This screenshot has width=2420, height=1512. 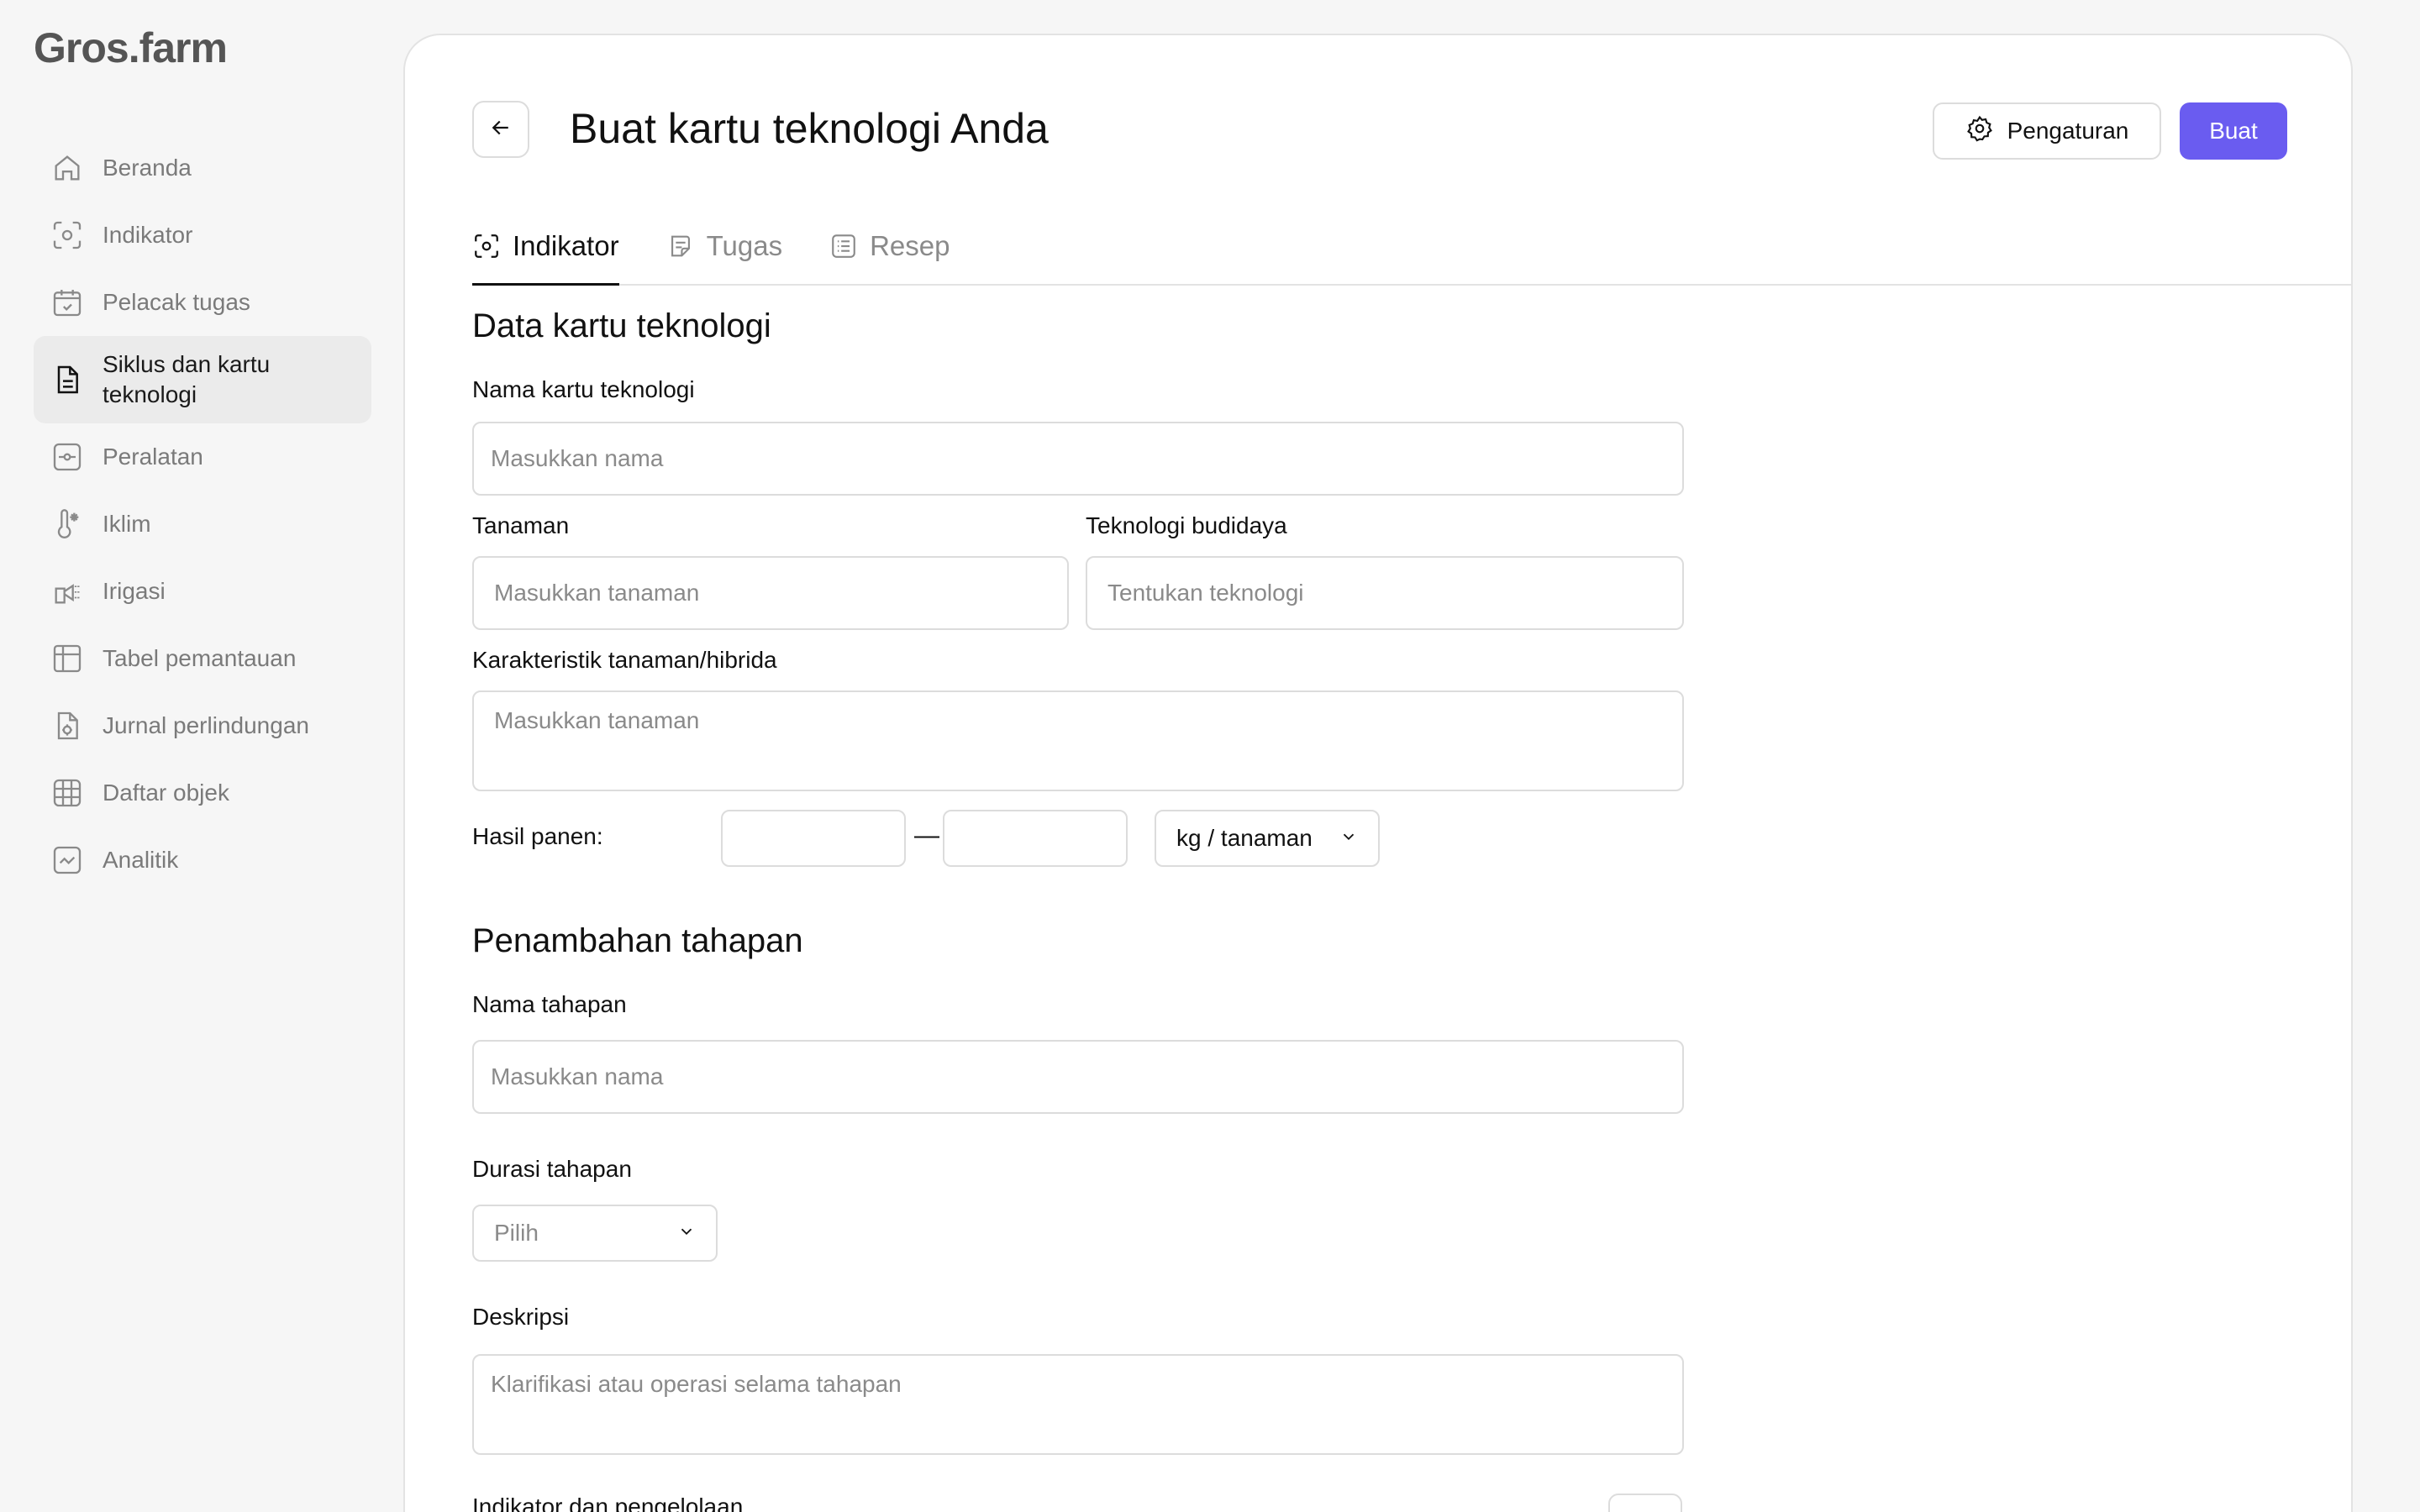 I want to click on sidebar-item-label: Pelacak tugas, so click(x=176, y=302).